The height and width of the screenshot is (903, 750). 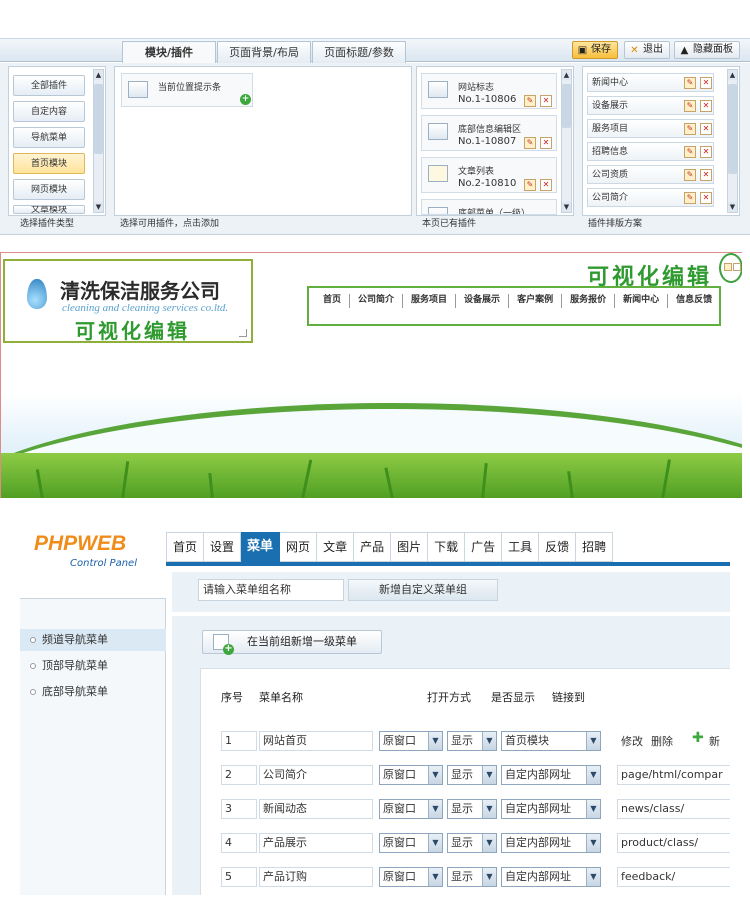 I want to click on seq-input: 2, so click(x=239, y=775).